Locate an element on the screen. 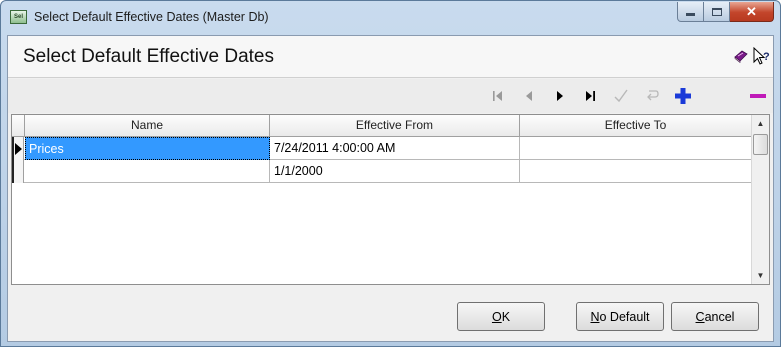  page-title: Select Default Effective Dates is located at coordinates (148, 56).